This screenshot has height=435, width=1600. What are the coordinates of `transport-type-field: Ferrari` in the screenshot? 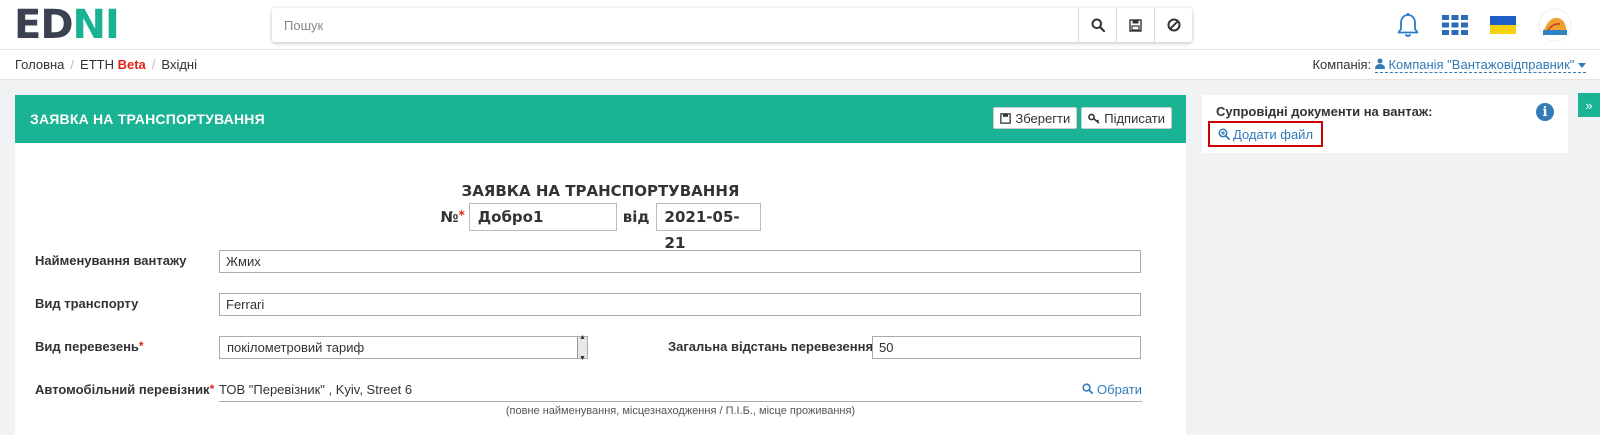 It's located at (680, 304).